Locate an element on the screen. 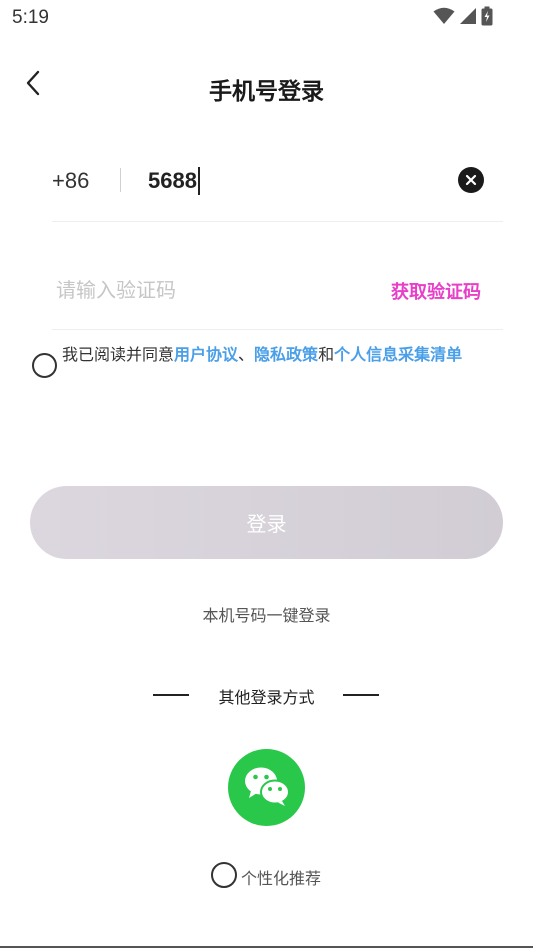 The image size is (533, 948). agreement-checkbox is located at coordinates (44, 365).